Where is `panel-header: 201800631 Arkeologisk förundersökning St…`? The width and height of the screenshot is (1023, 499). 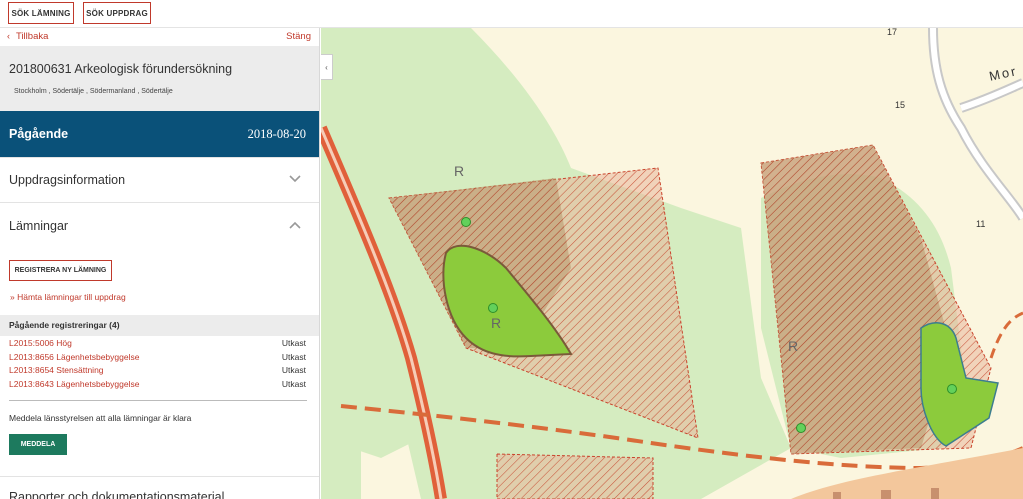
panel-header: 201800631 Arkeologisk förundersökning St… is located at coordinates (159, 78).